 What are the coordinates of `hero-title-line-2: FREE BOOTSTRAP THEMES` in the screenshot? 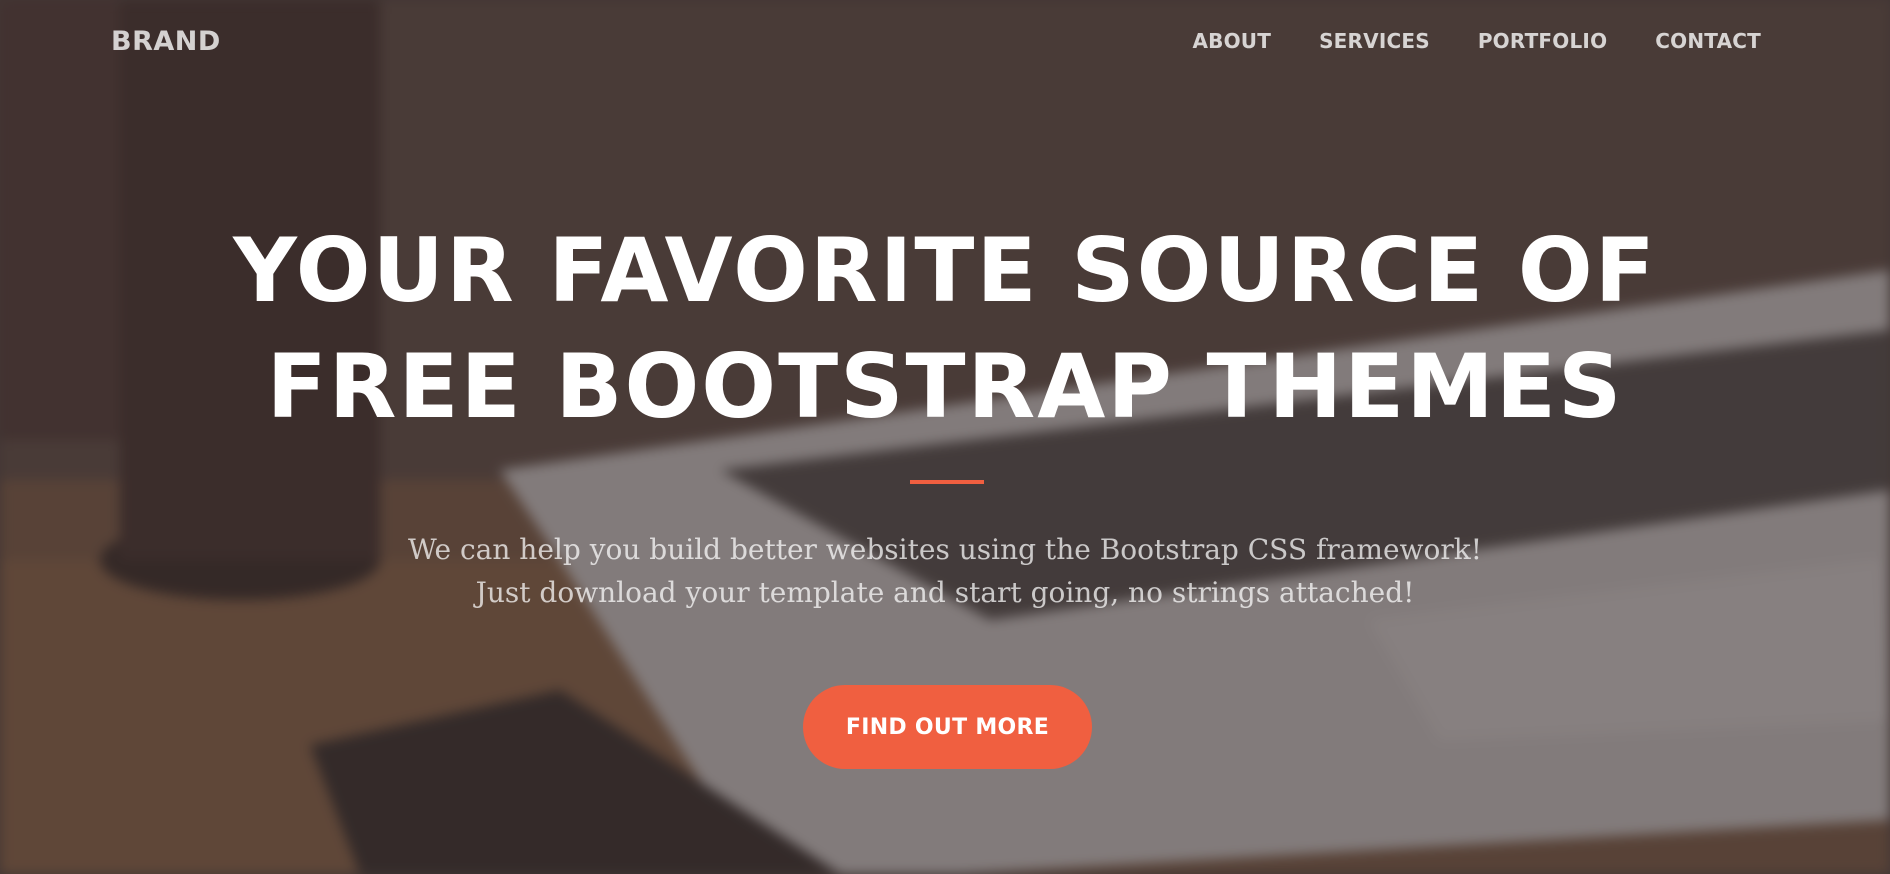 It's located at (945, 386).